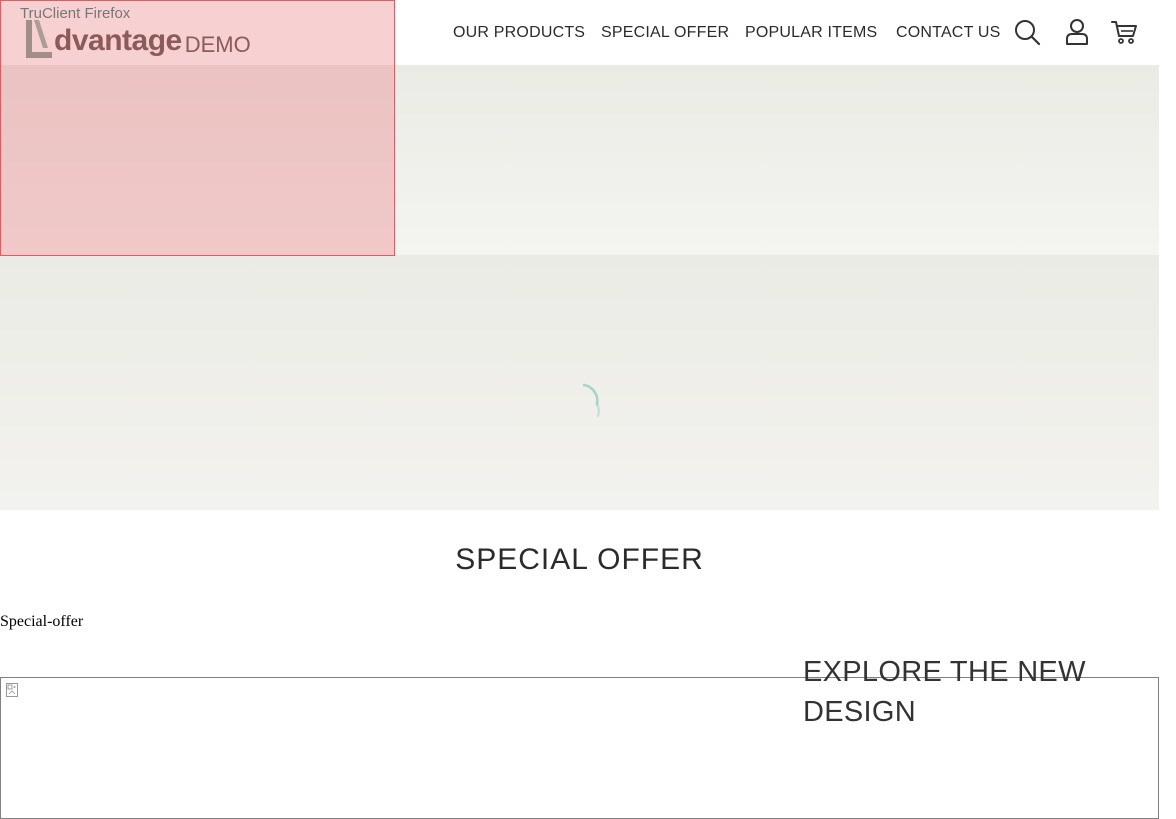  Describe the element at coordinates (665, 33) in the screenshot. I see `nav-special-offer: SPECIAL OFFER` at that location.